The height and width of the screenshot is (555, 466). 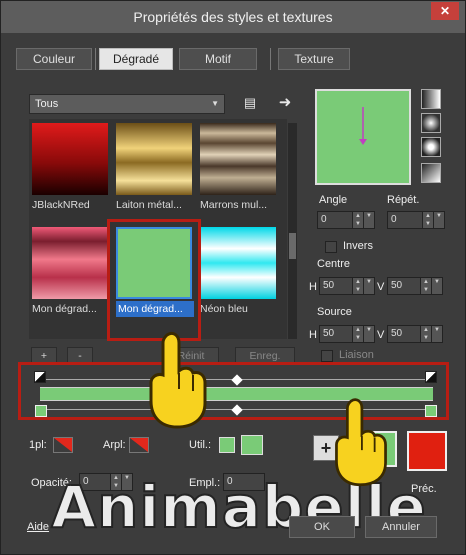 What do you see at coordinates (154, 280) in the screenshot?
I see `selection-highlight-frame` at bounding box center [154, 280].